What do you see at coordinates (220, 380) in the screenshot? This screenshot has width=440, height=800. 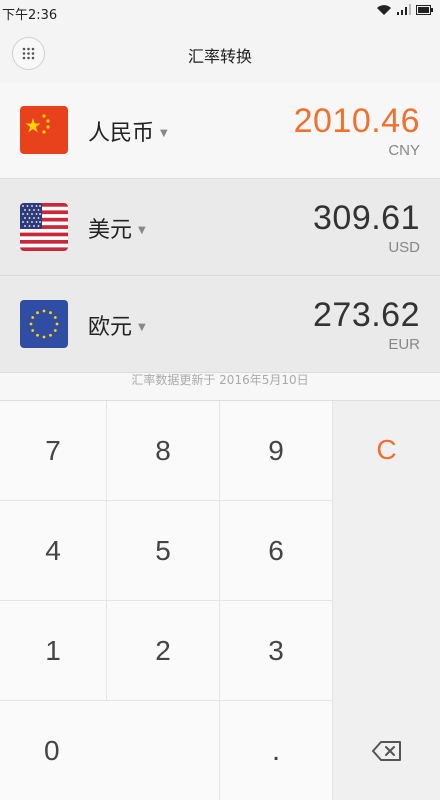 I see `rate-update-note: 汇率数据更新于 2016年5月10日` at bounding box center [220, 380].